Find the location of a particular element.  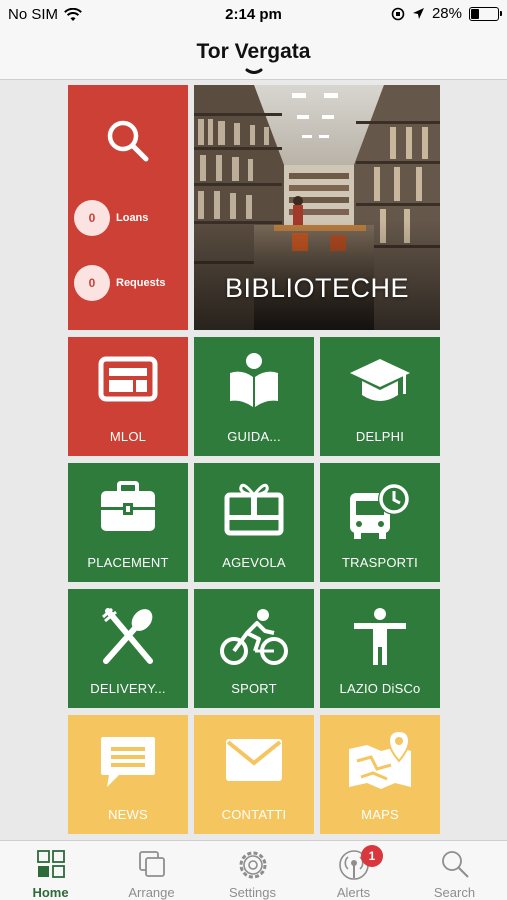

placement-label: PLACEMENT is located at coordinates (128, 562).